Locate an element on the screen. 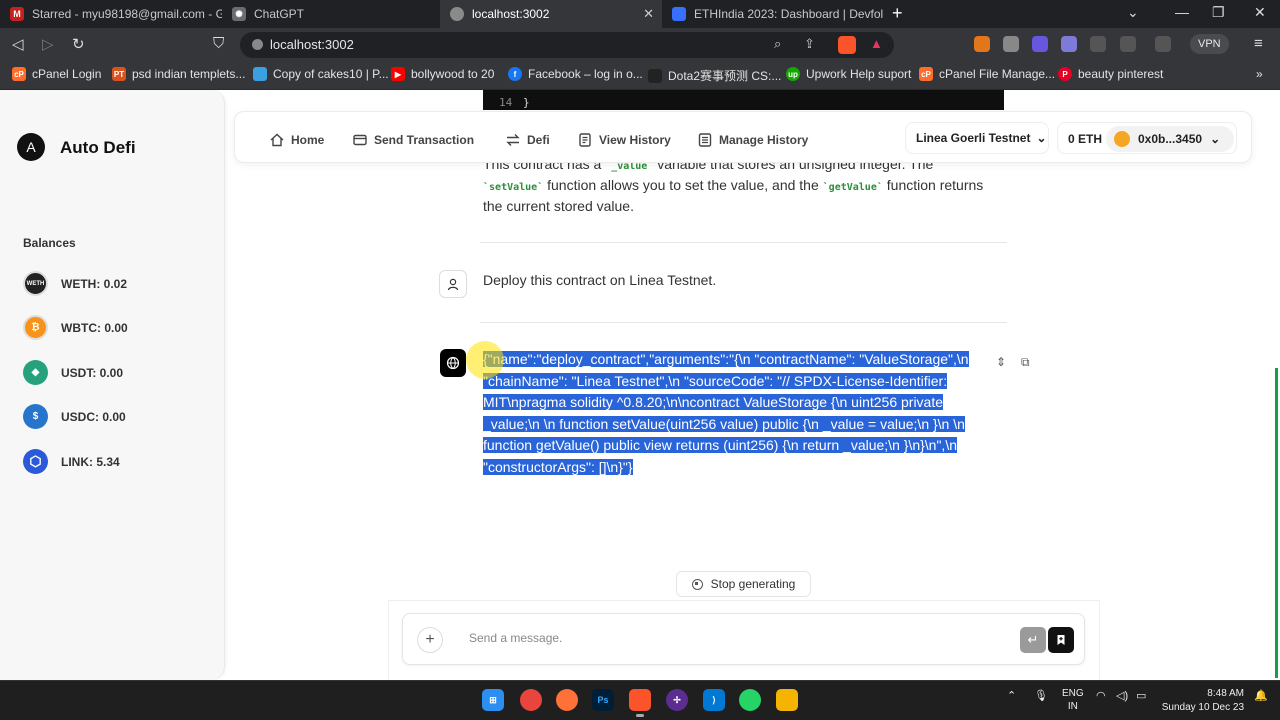 The height and width of the screenshot is (720, 1280). tab-gmail: M Starred - myu98198@gmail.com - Gm is located at coordinates (111, 14).